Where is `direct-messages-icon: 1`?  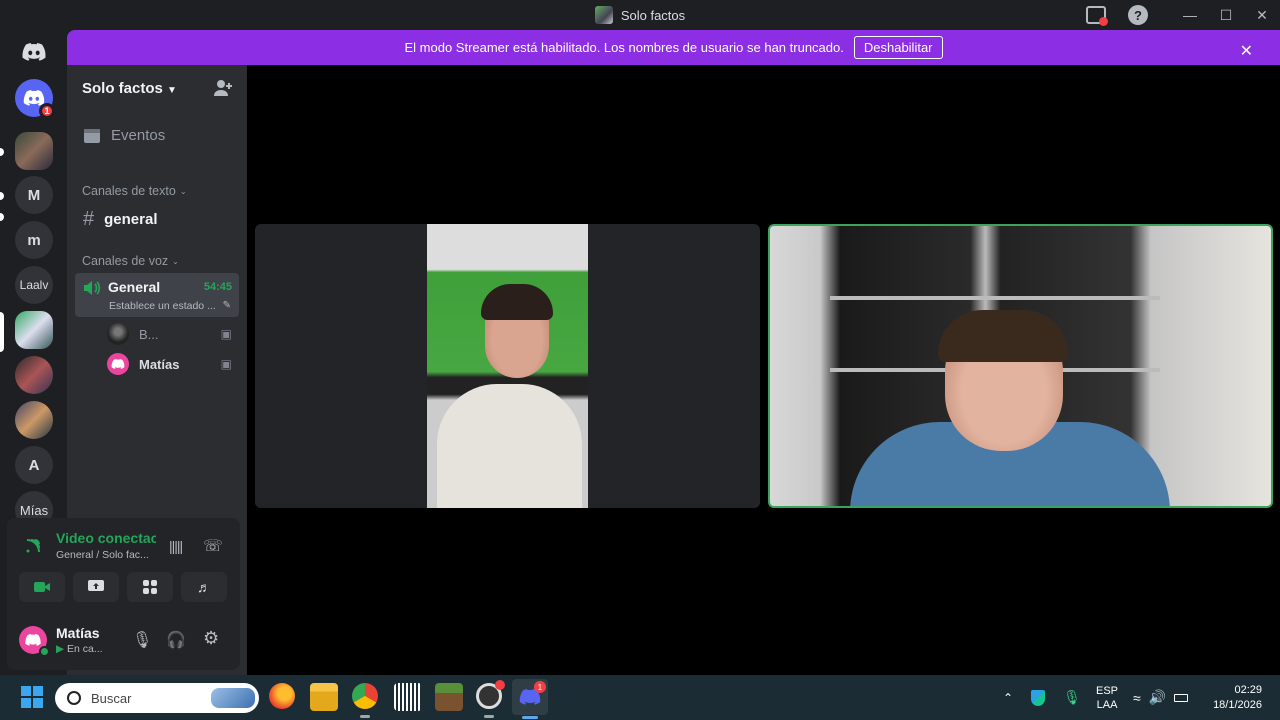 direct-messages-icon: 1 is located at coordinates (35, 99).